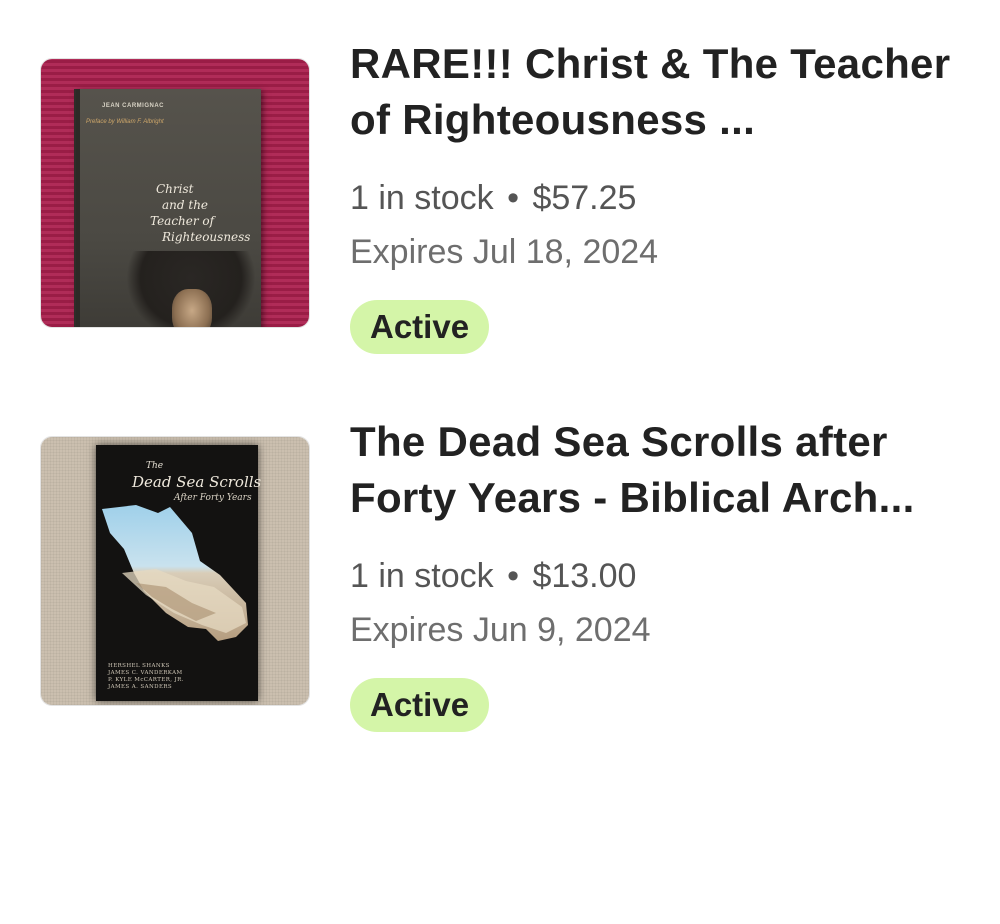  I want to click on listing-price: $57.25, so click(584, 198).